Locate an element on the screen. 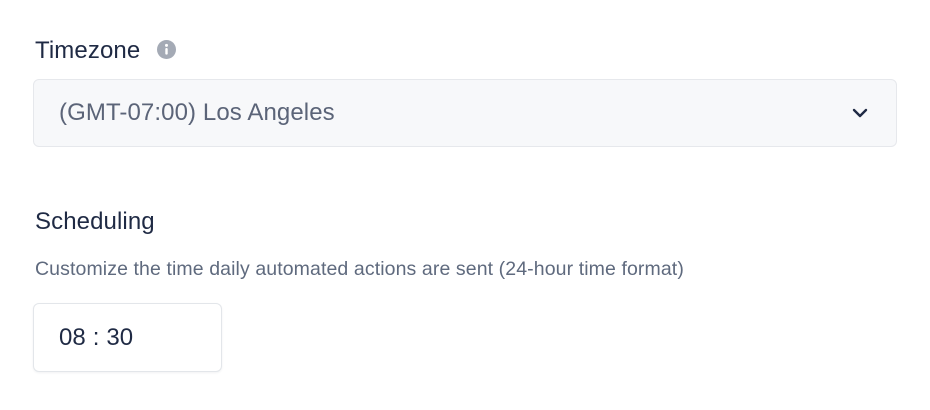  scheduling-title: Scheduling is located at coordinates (95, 221).